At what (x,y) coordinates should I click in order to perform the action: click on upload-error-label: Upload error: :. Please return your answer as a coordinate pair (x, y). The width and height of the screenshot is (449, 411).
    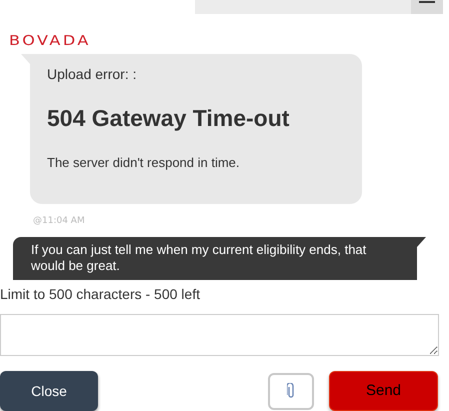
    Looking at the image, I should click on (92, 74).